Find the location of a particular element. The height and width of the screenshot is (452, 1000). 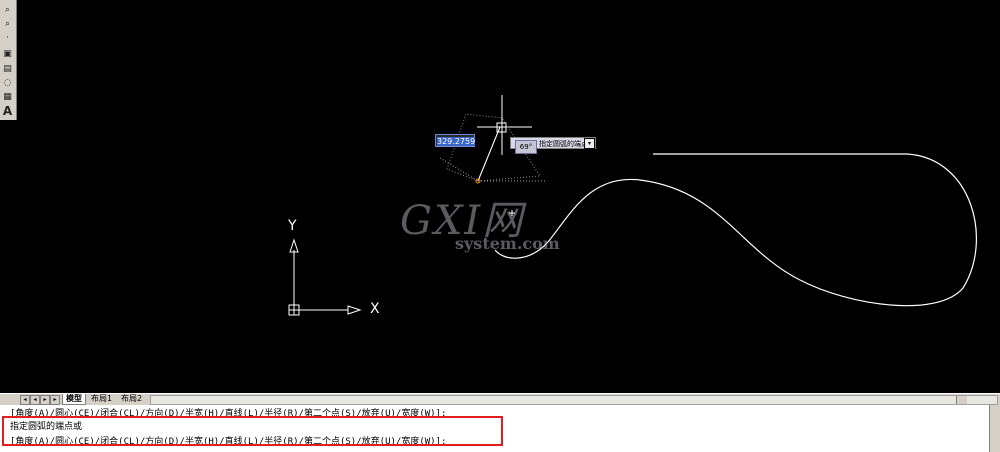

ucs-icon is located at coordinates (325, 277).